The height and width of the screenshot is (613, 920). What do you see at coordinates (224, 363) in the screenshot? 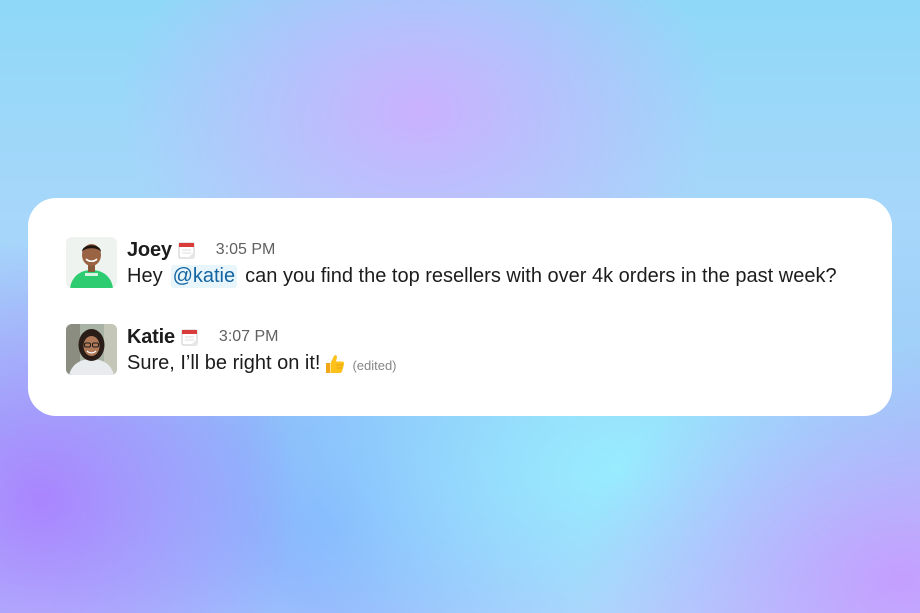
I see `message-text: Sure, I’ll be right on it!` at bounding box center [224, 363].